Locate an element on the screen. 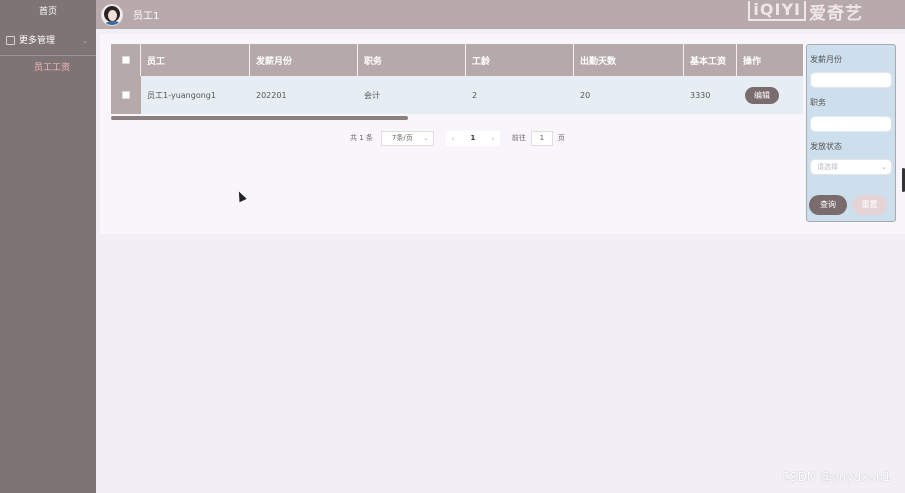  cell-years: 2 is located at coordinates (475, 95).